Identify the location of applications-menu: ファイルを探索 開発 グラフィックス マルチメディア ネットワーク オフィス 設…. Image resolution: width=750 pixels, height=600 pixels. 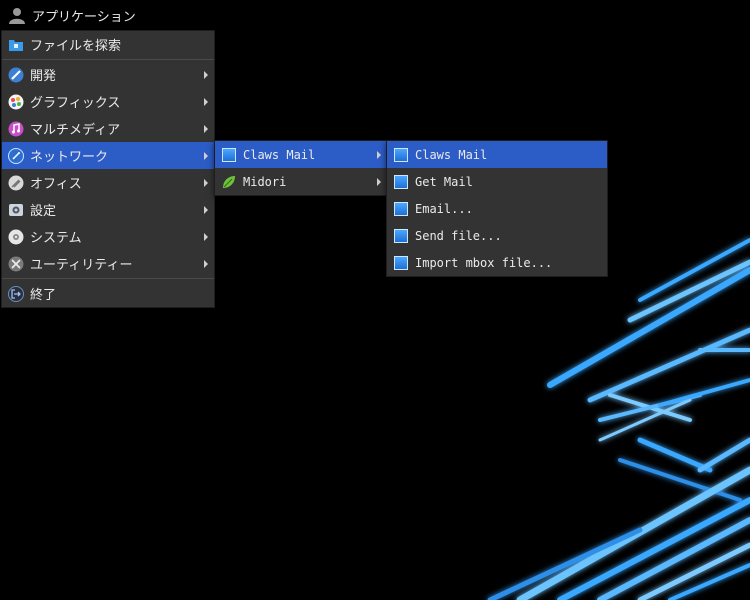
(108, 169).